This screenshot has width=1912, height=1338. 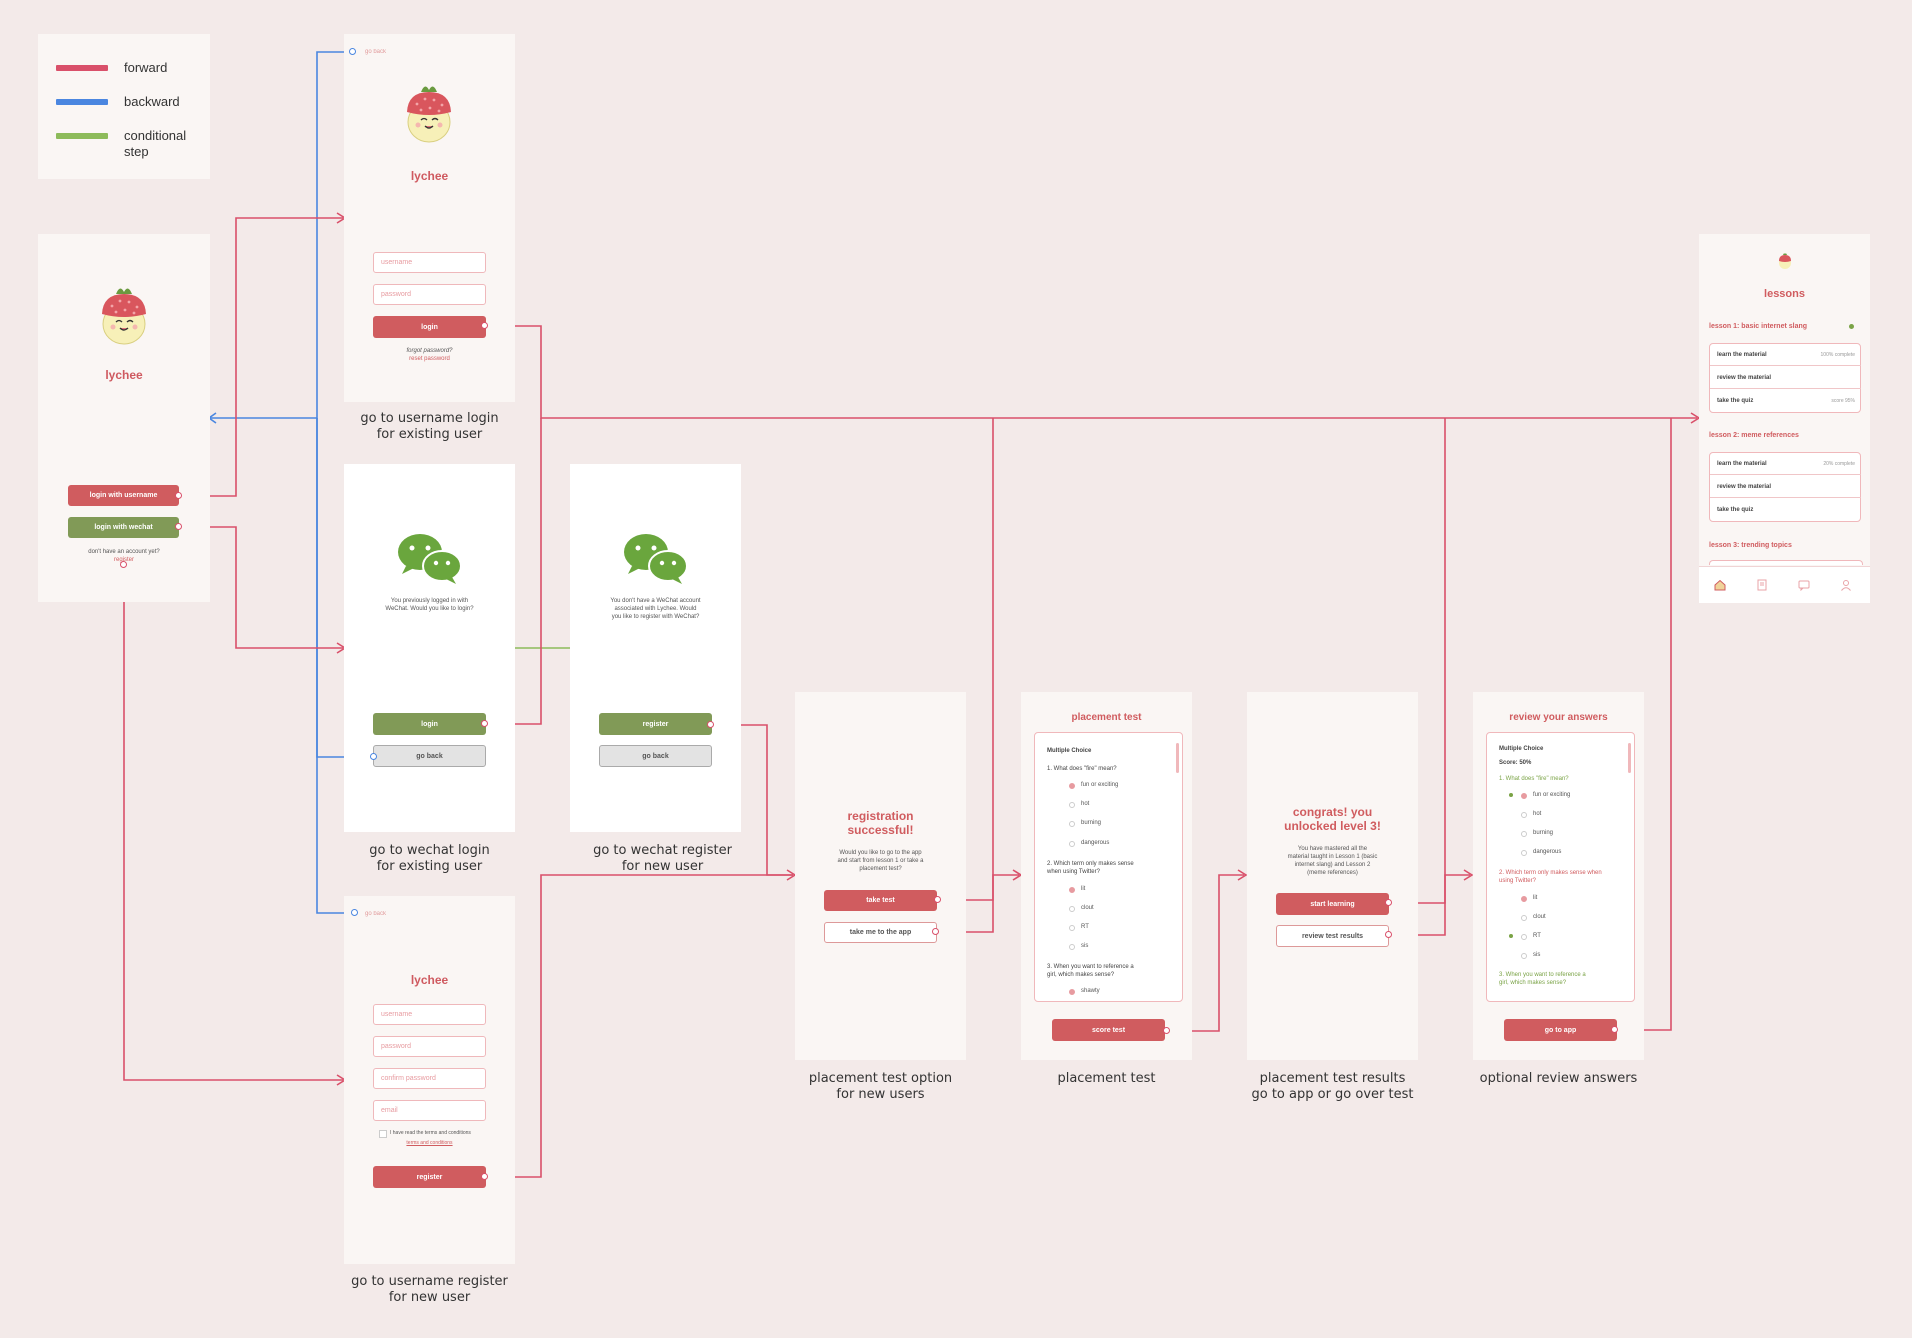 I want to click on legend-backward-label: backward, so click(x=152, y=101).